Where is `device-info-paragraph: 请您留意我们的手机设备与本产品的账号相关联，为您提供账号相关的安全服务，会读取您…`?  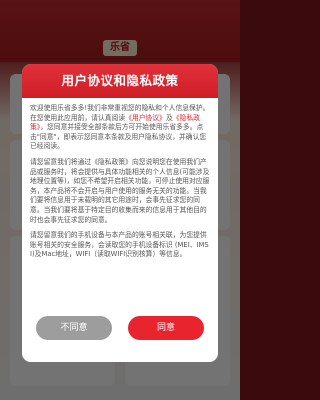
device-info-paragraph: 请您留意我们的手机设备与本产品的账号相关联，为您提供账号相关的安全服务，会读取您… is located at coordinates (119, 245).